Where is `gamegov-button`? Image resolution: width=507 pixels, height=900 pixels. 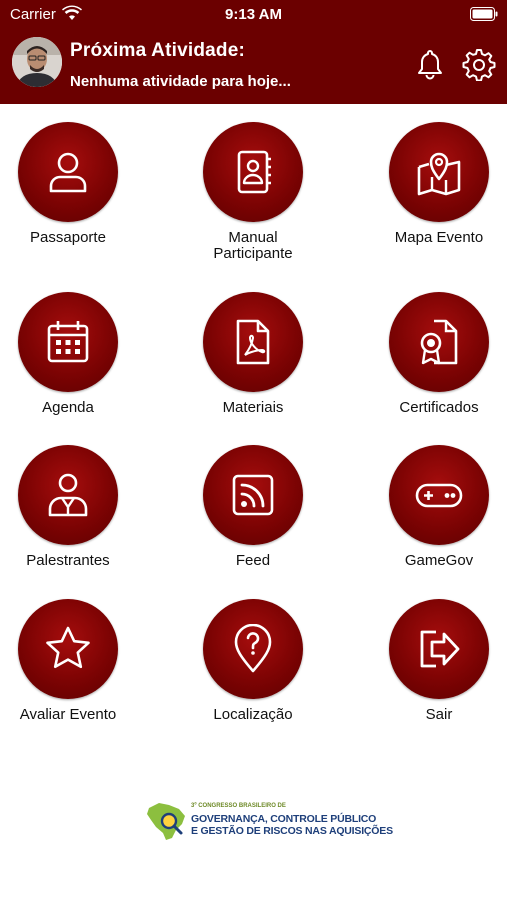
gamegov-button is located at coordinates (439, 495).